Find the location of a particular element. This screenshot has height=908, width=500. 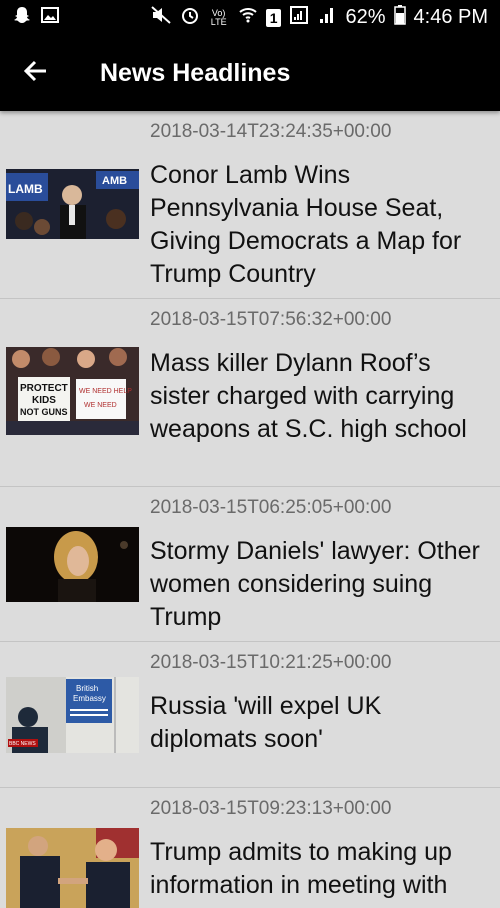

signal-sim2-icon is located at coordinates (327, 18).